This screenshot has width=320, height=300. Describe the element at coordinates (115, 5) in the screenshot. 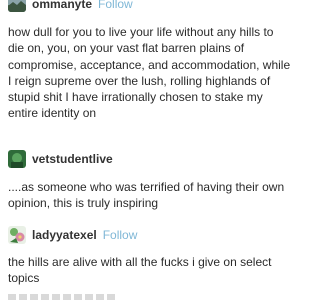

I see `post-1-follow-button: Follow` at that location.